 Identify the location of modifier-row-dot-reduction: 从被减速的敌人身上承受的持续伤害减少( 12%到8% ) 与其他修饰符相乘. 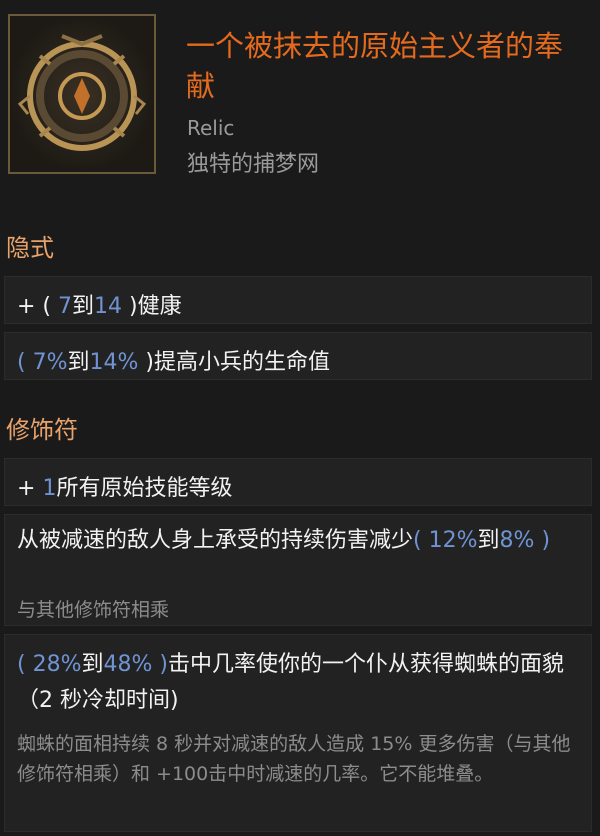
(298, 570).